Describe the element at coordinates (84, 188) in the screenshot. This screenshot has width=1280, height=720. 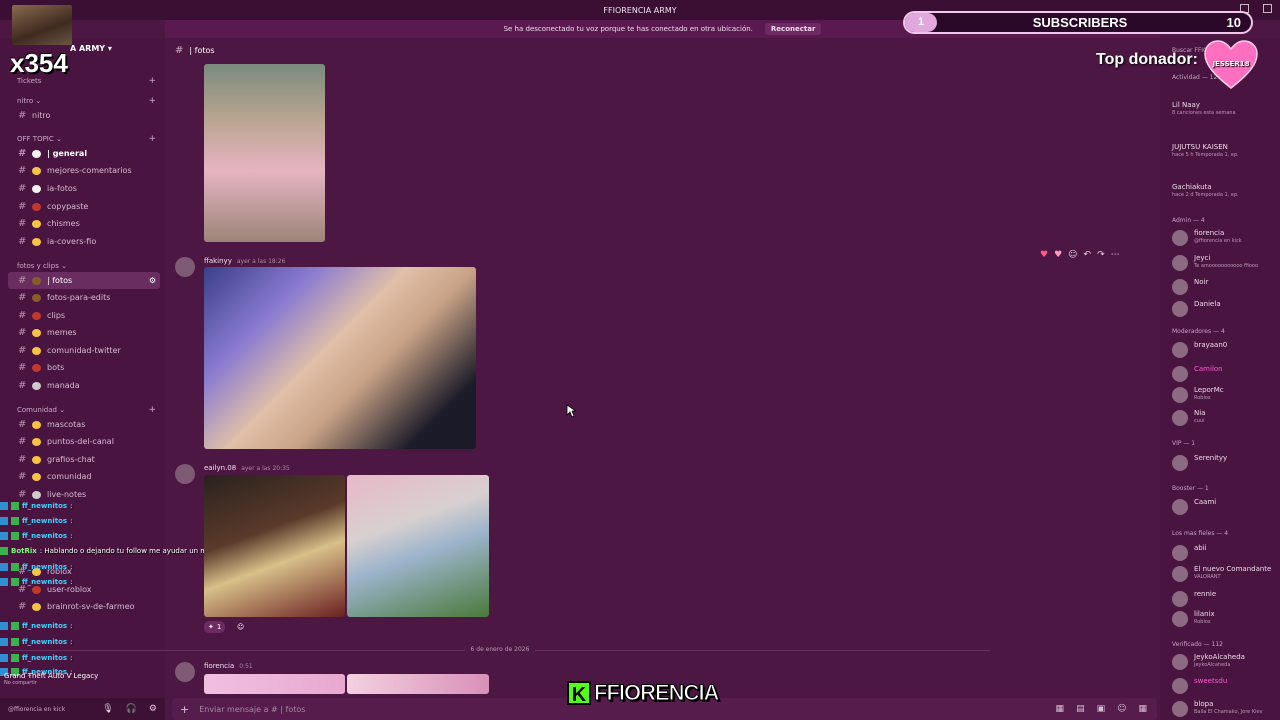
I see `channel-ia-fotos: # ia-fotos` at that location.